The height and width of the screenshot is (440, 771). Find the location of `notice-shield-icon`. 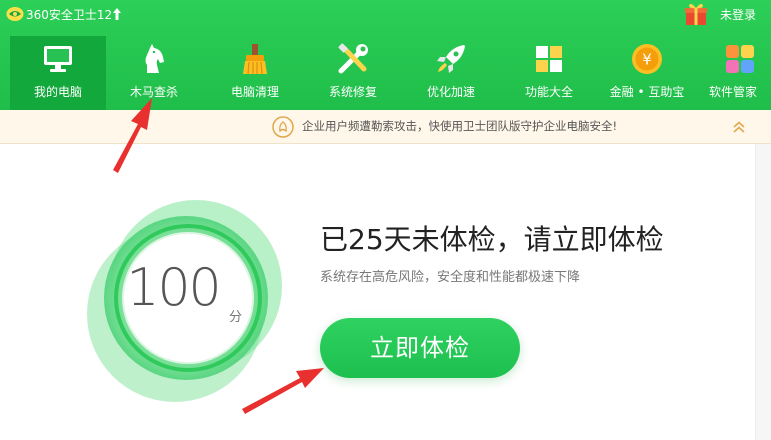

notice-shield-icon is located at coordinates (283, 127).